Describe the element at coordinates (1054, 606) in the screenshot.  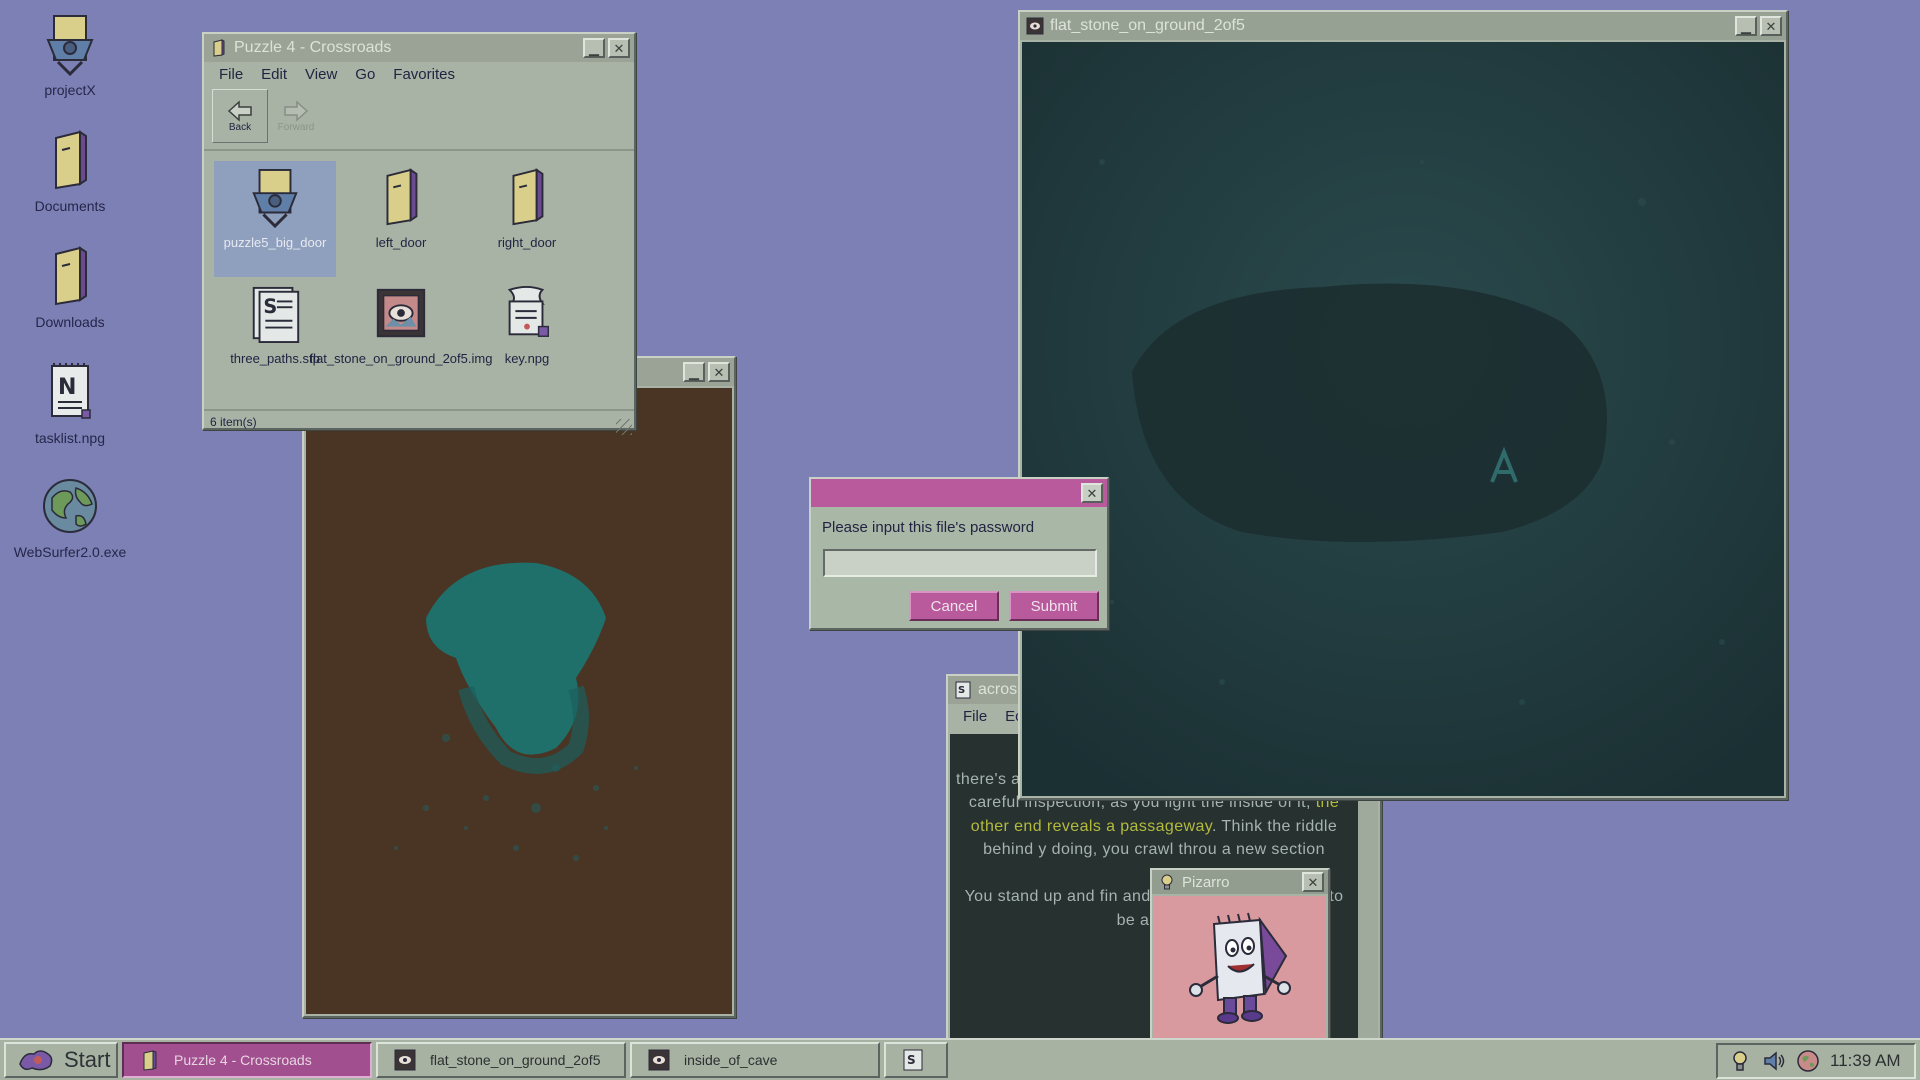
I see `submit-button: Submit` at that location.